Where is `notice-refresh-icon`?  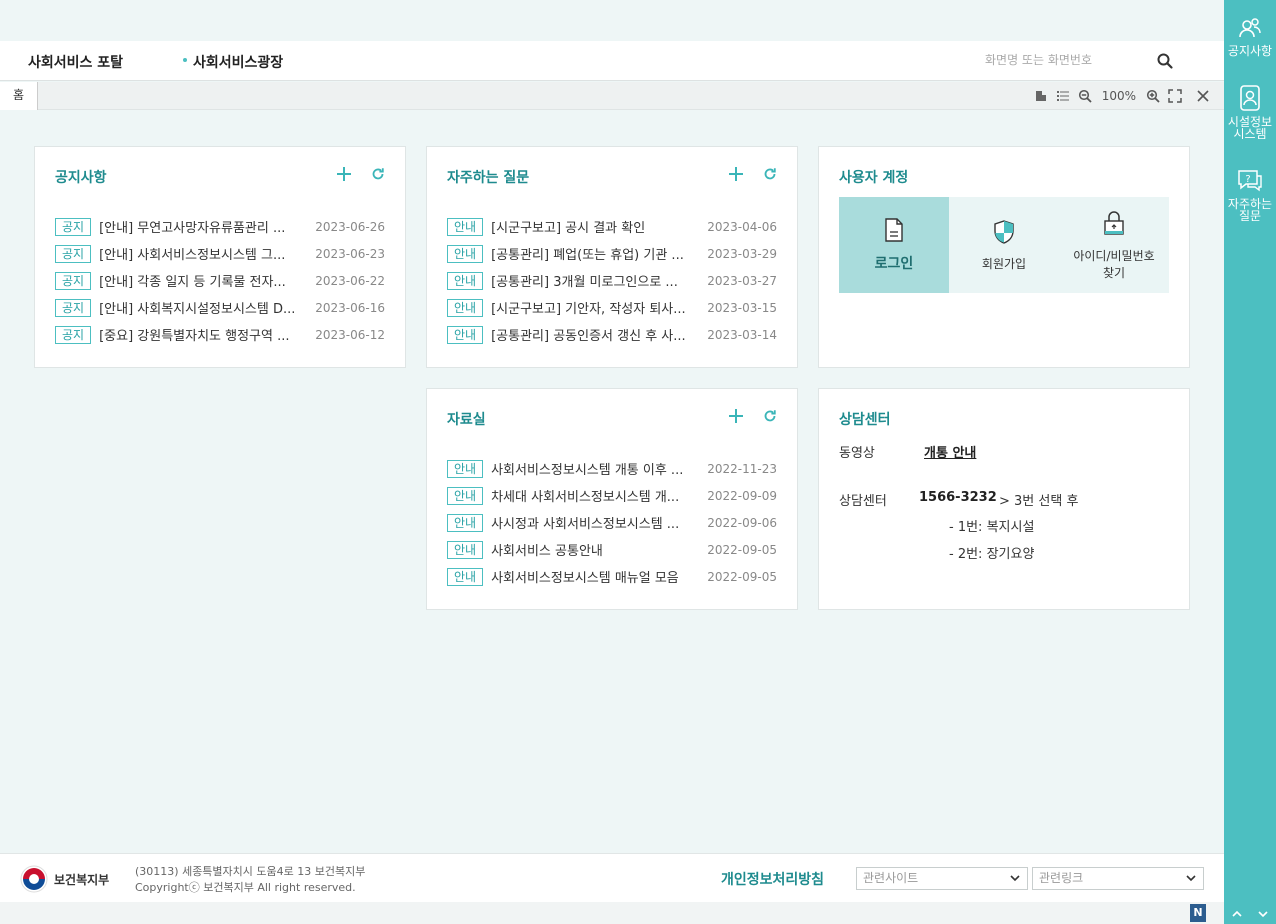 notice-refresh-icon is located at coordinates (378, 174).